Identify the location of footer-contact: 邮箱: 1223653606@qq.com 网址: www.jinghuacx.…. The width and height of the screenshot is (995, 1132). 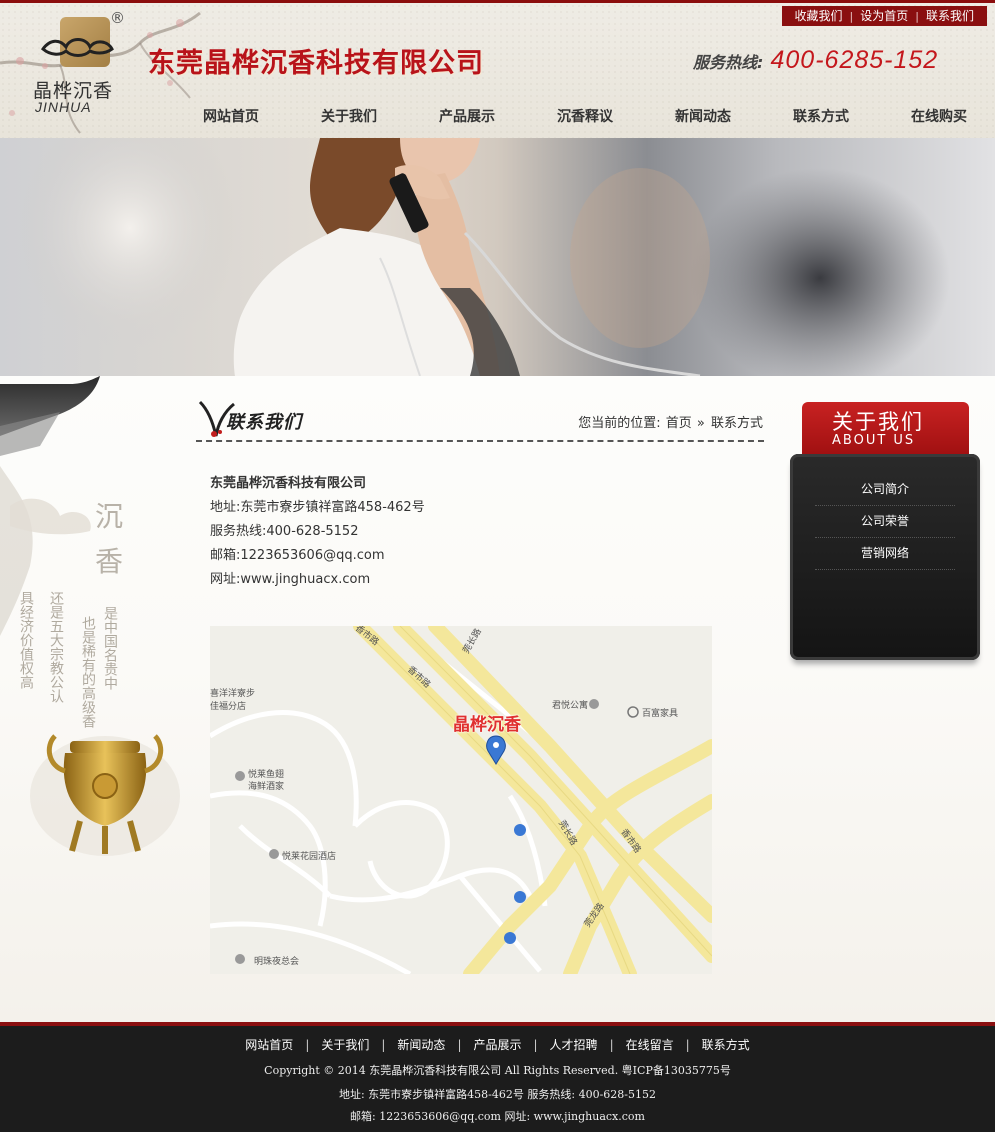
(497, 1116).